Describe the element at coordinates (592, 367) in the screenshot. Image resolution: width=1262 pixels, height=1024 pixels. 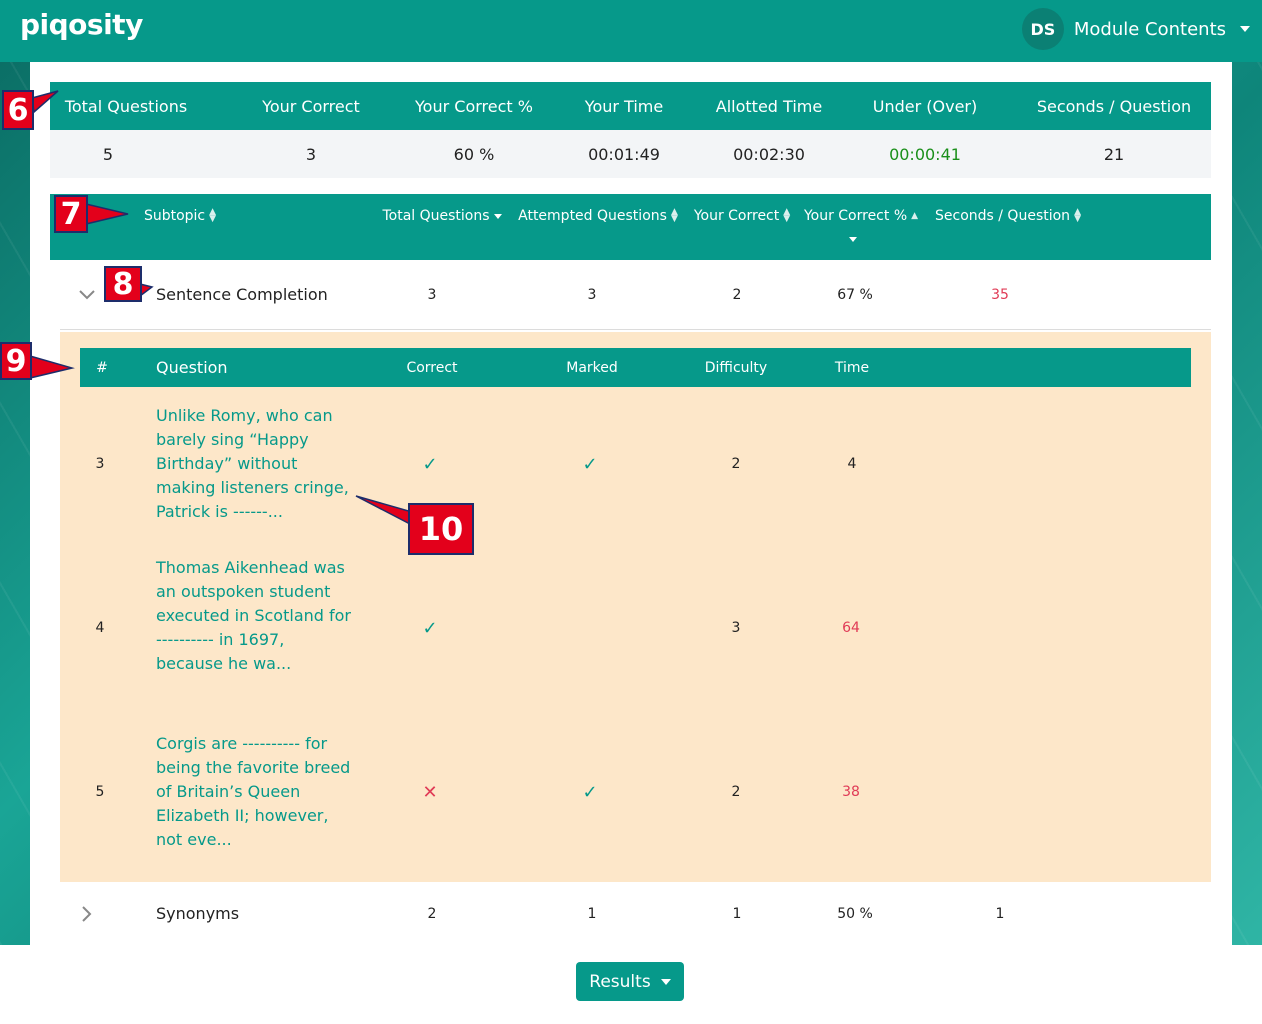
I see `q-col-marked: Marked` at that location.